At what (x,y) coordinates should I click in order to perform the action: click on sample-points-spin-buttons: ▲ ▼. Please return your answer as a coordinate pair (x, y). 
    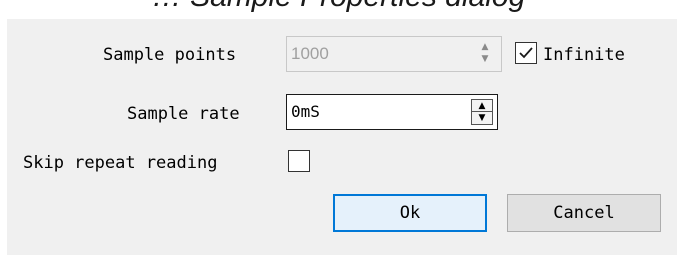
    Looking at the image, I should click on (486, 54).